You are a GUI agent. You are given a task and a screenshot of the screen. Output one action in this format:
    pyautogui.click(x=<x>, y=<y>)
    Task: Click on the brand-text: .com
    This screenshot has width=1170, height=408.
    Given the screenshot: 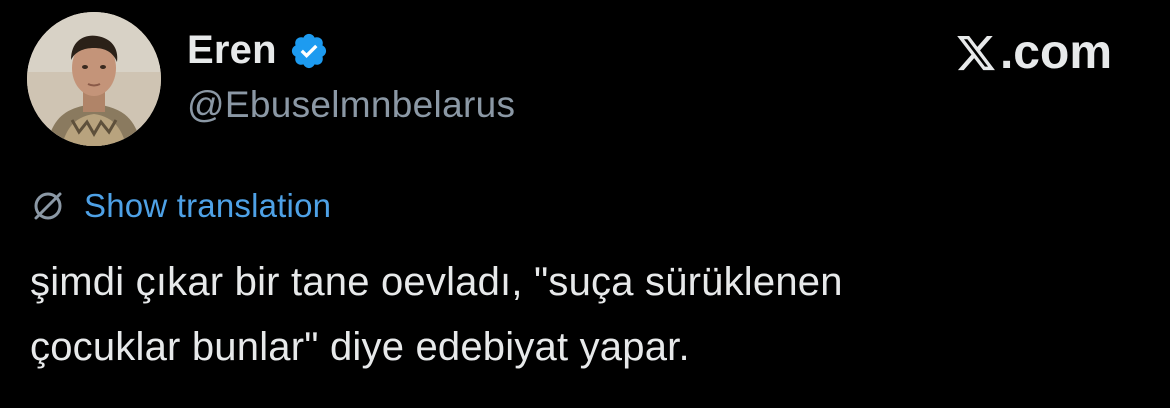 What is the action you would take?
    pyautogui.click(x=1055, y=52)
    